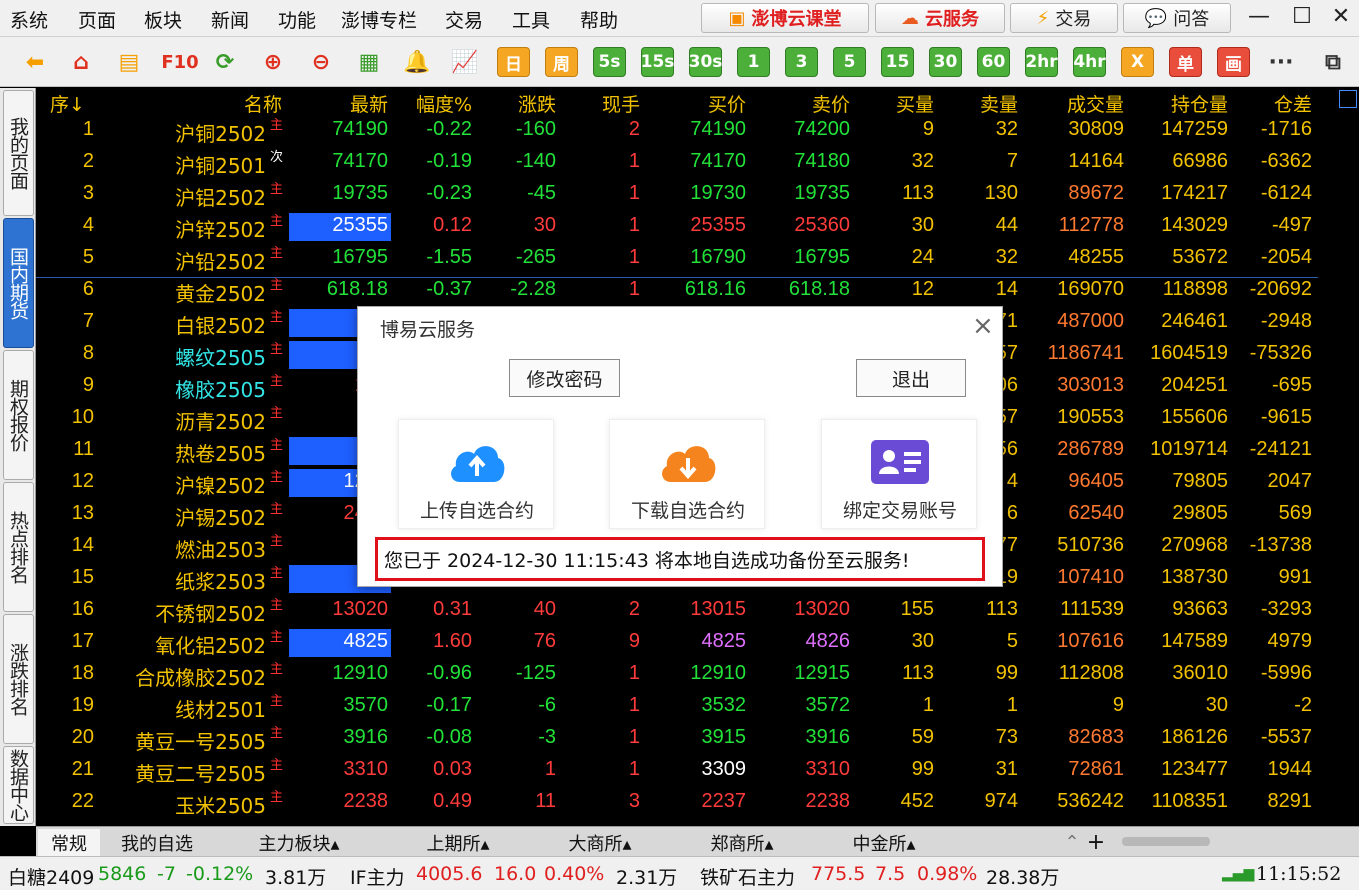  Describe the element at coordinates (379, 19) in the screenshot. I see `menu-column: 澎博专栏` at that location.